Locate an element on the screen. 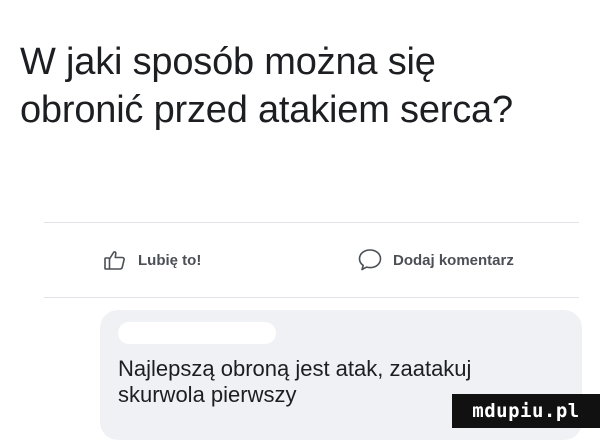 Image resolution: width=600 pixels, height=440 pixels. add-comment-button: Dodaj komentarz is located at coordinates (435, 260).